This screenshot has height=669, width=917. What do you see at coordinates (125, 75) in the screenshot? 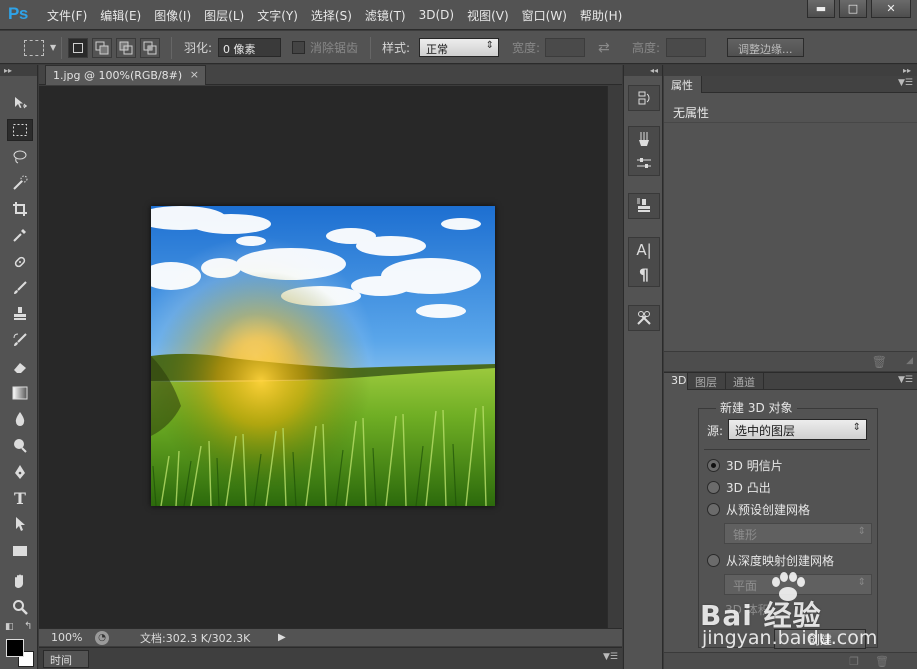
I see `document-tab: 1.jpg @ 100%(RGB/8#) ×` at bounding box center [125, 75].